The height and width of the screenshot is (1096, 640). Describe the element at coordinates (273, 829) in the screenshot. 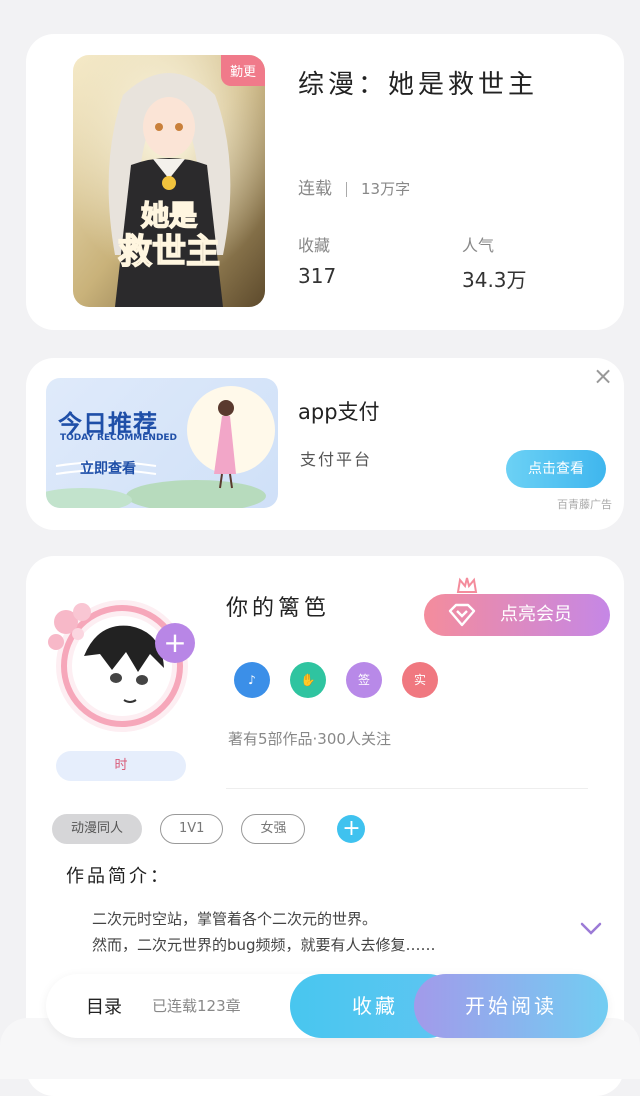

I see `tag-item: 女强` at that location.